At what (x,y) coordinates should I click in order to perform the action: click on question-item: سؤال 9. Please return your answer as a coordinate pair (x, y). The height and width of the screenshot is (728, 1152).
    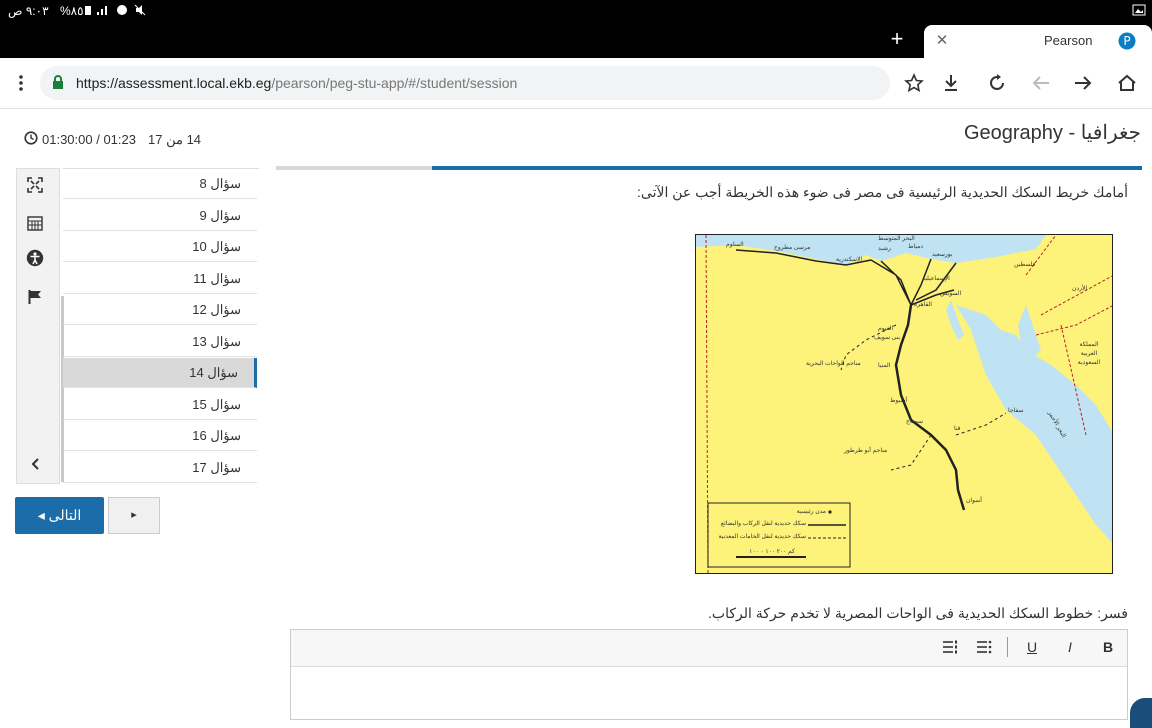
    Looking at the image, I should click on (160, 216).